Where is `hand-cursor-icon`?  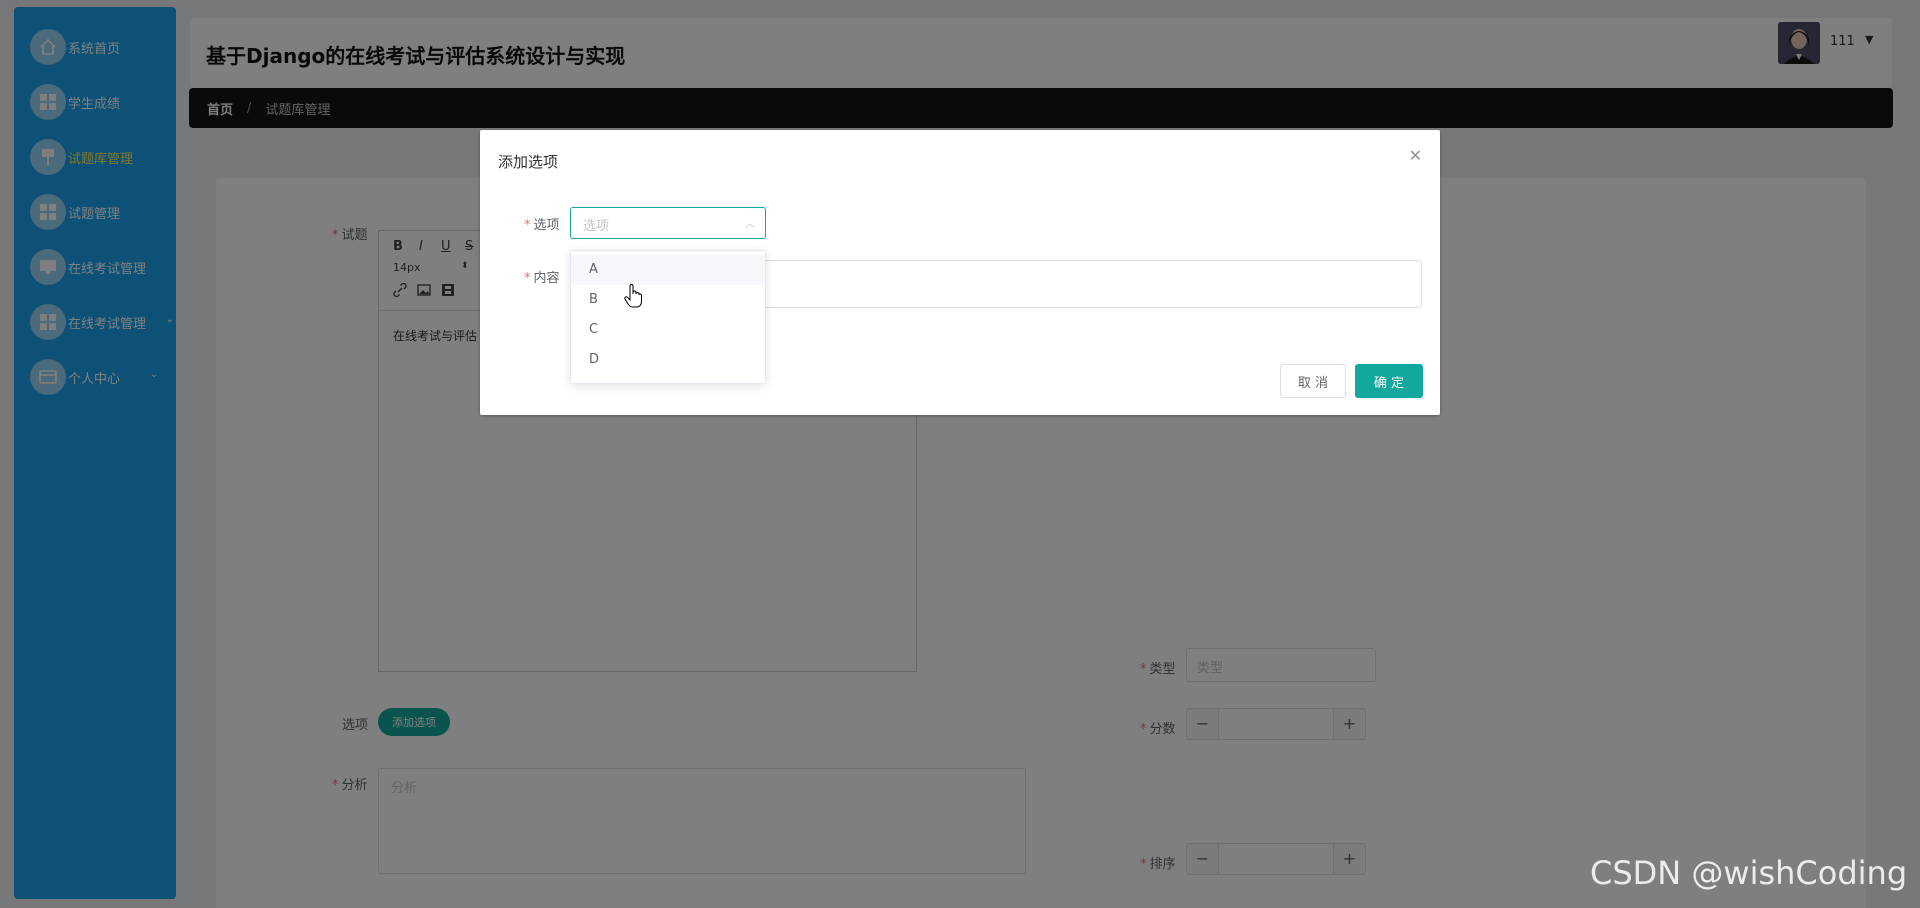
hand-cursor-icon is located at coordinates (633, 296).